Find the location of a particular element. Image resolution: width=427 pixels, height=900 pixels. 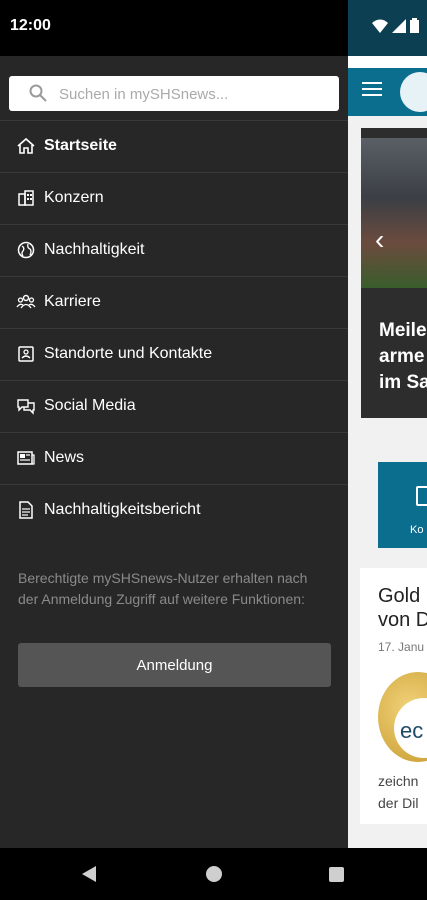

nav-label: Karriere is located at coordinates (72, 301).